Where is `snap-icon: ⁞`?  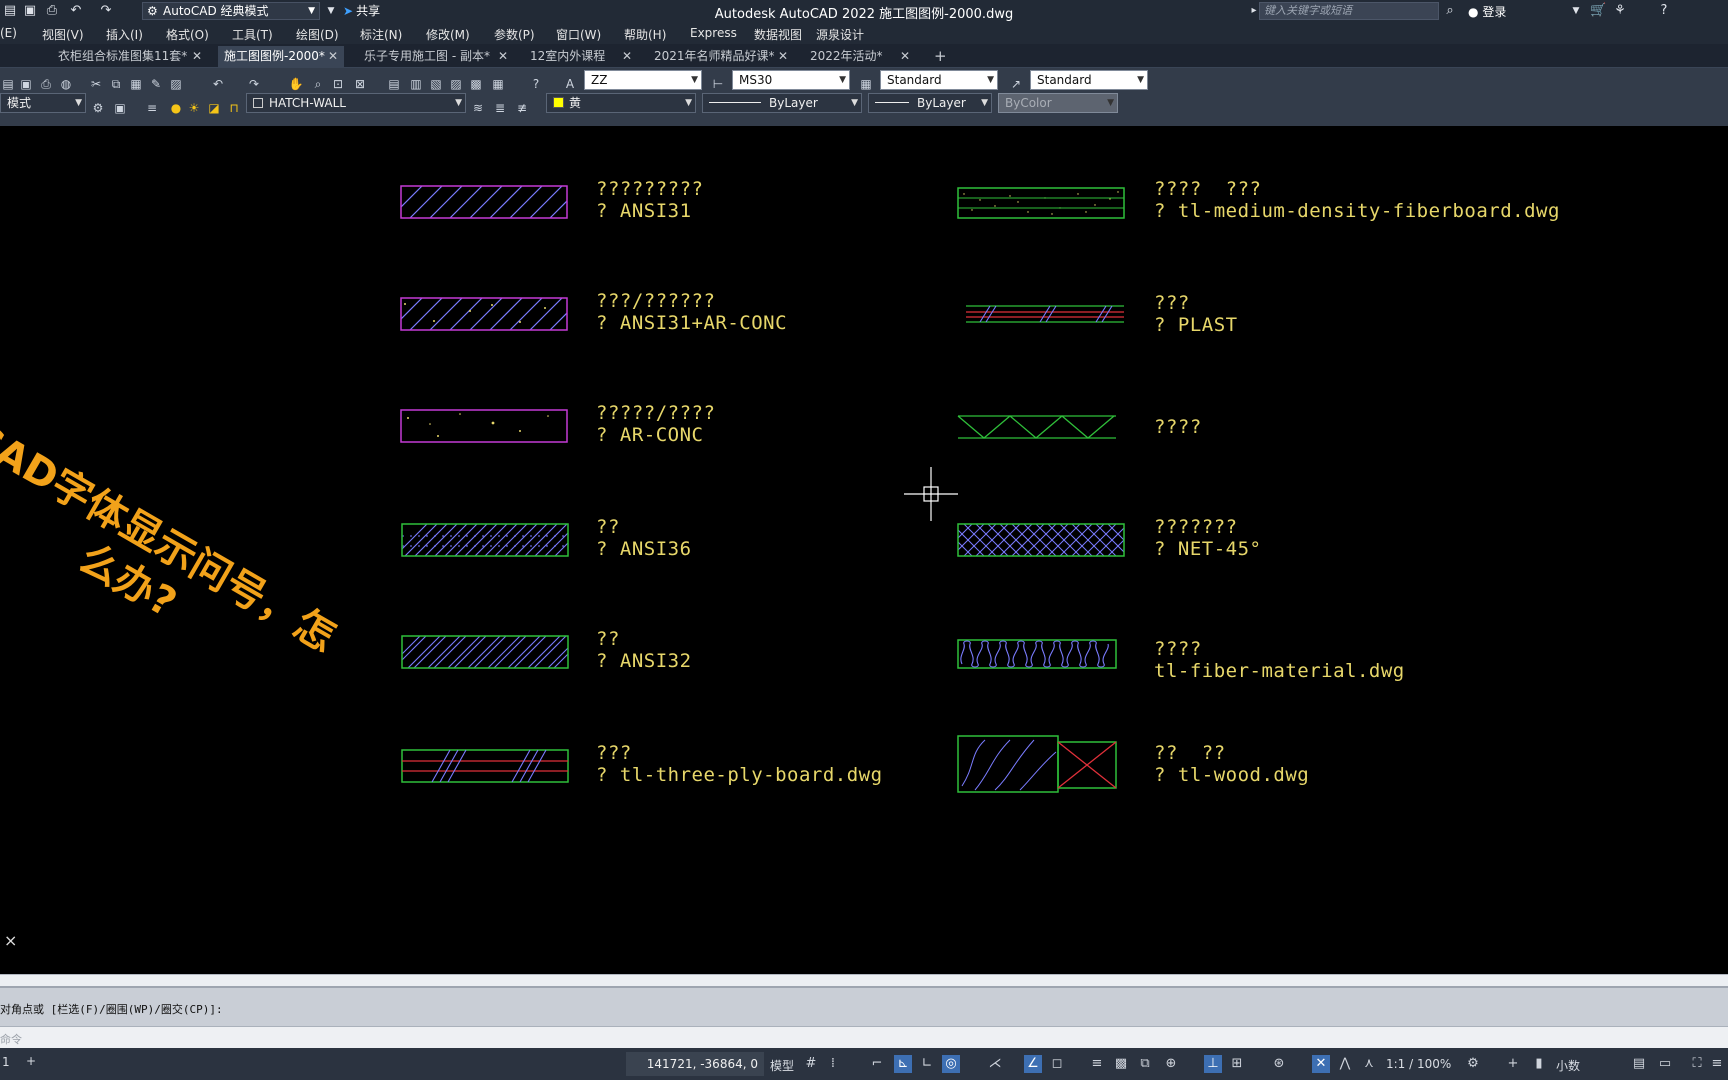 snap-icon: ⁞ is located at coordinates (833, 1064).